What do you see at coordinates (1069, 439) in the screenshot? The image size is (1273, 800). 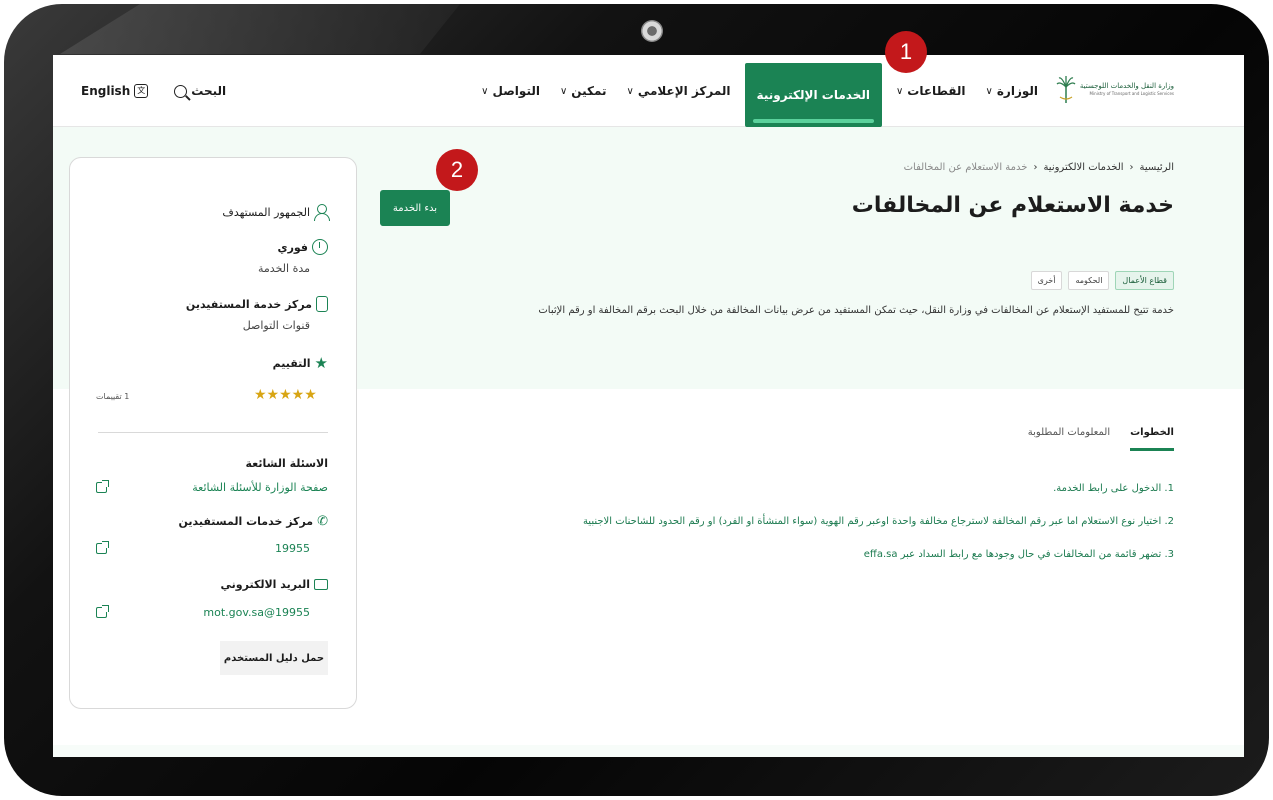 I see `tab-required-info: المعلومات المطلوبة` at bounding box center [1069, 439].